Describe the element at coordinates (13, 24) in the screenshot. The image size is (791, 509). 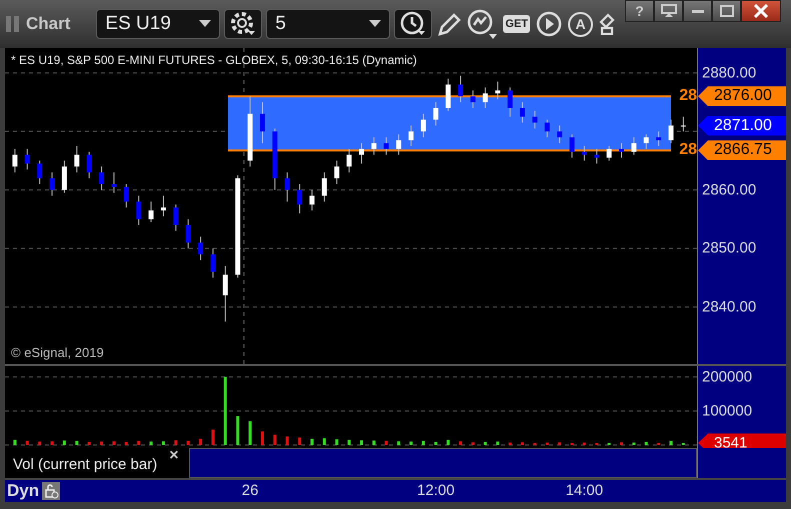
I see `grip-icon` at that location.